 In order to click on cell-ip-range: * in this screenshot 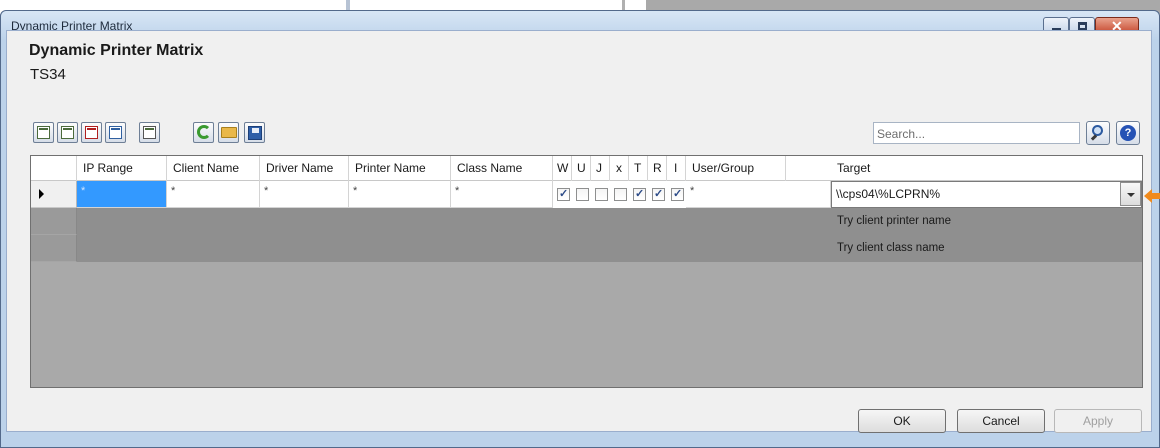, I will do `click(122, 194)`.